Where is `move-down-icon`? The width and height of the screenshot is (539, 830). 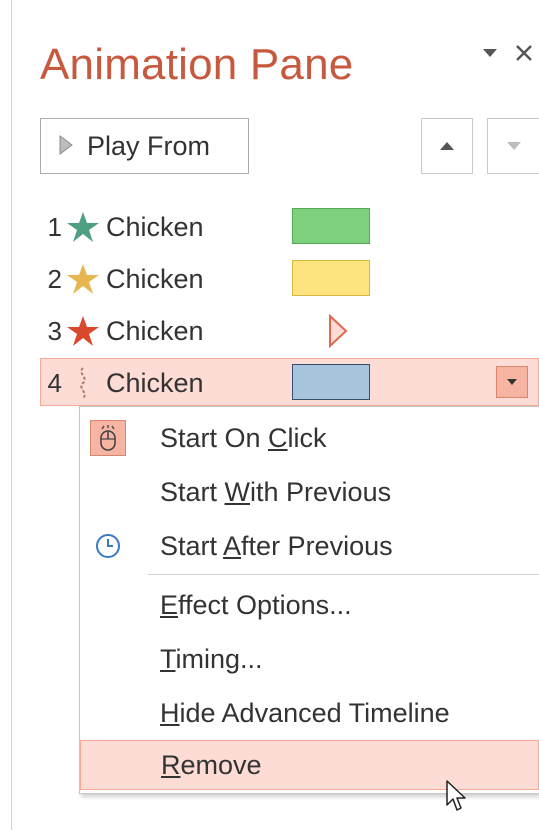
move-down-icon is located at coordinates (513, 146).